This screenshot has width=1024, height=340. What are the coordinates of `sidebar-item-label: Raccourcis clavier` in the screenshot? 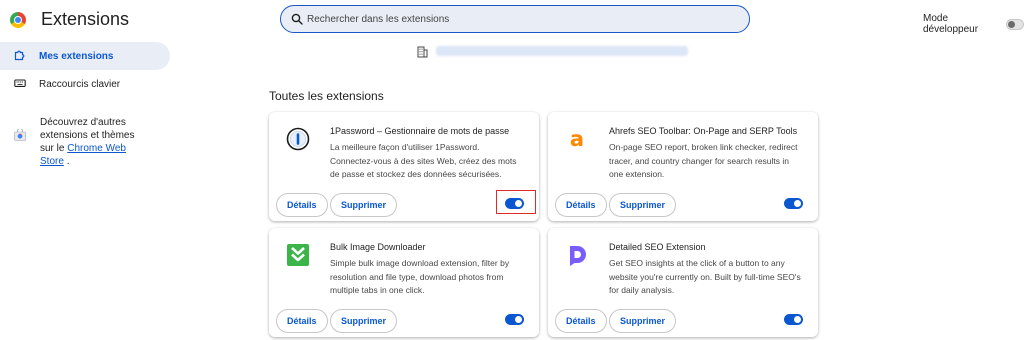 It's located at (80, 84).